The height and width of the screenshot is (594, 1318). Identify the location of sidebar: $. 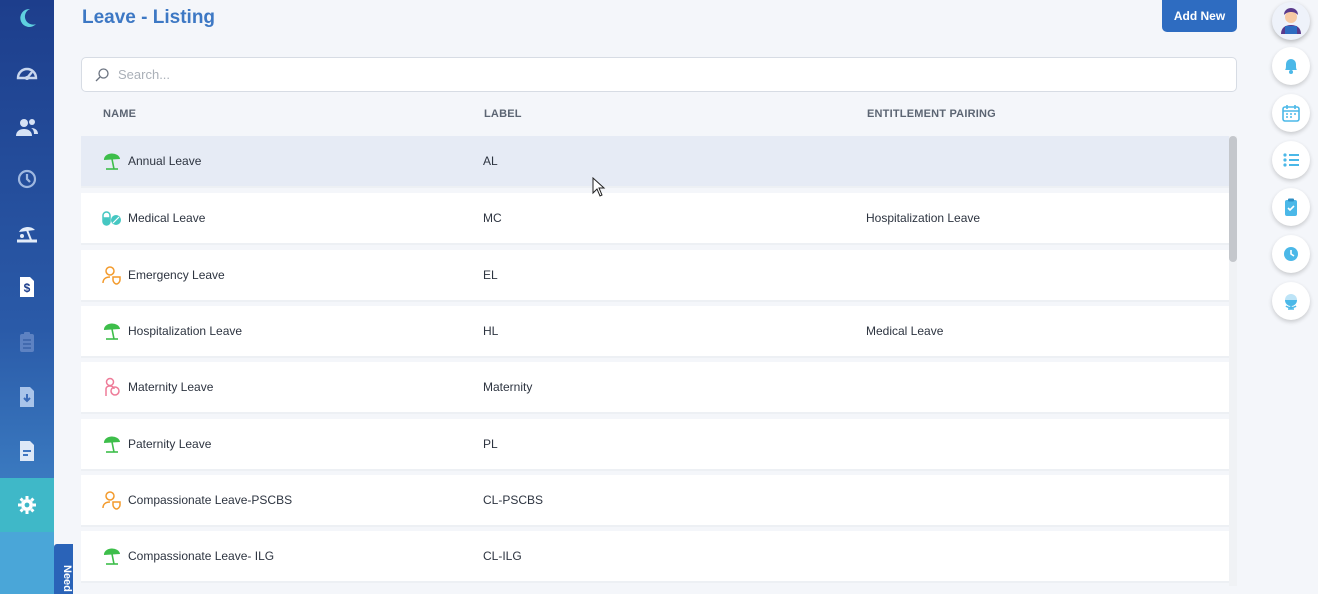
(27, 297).